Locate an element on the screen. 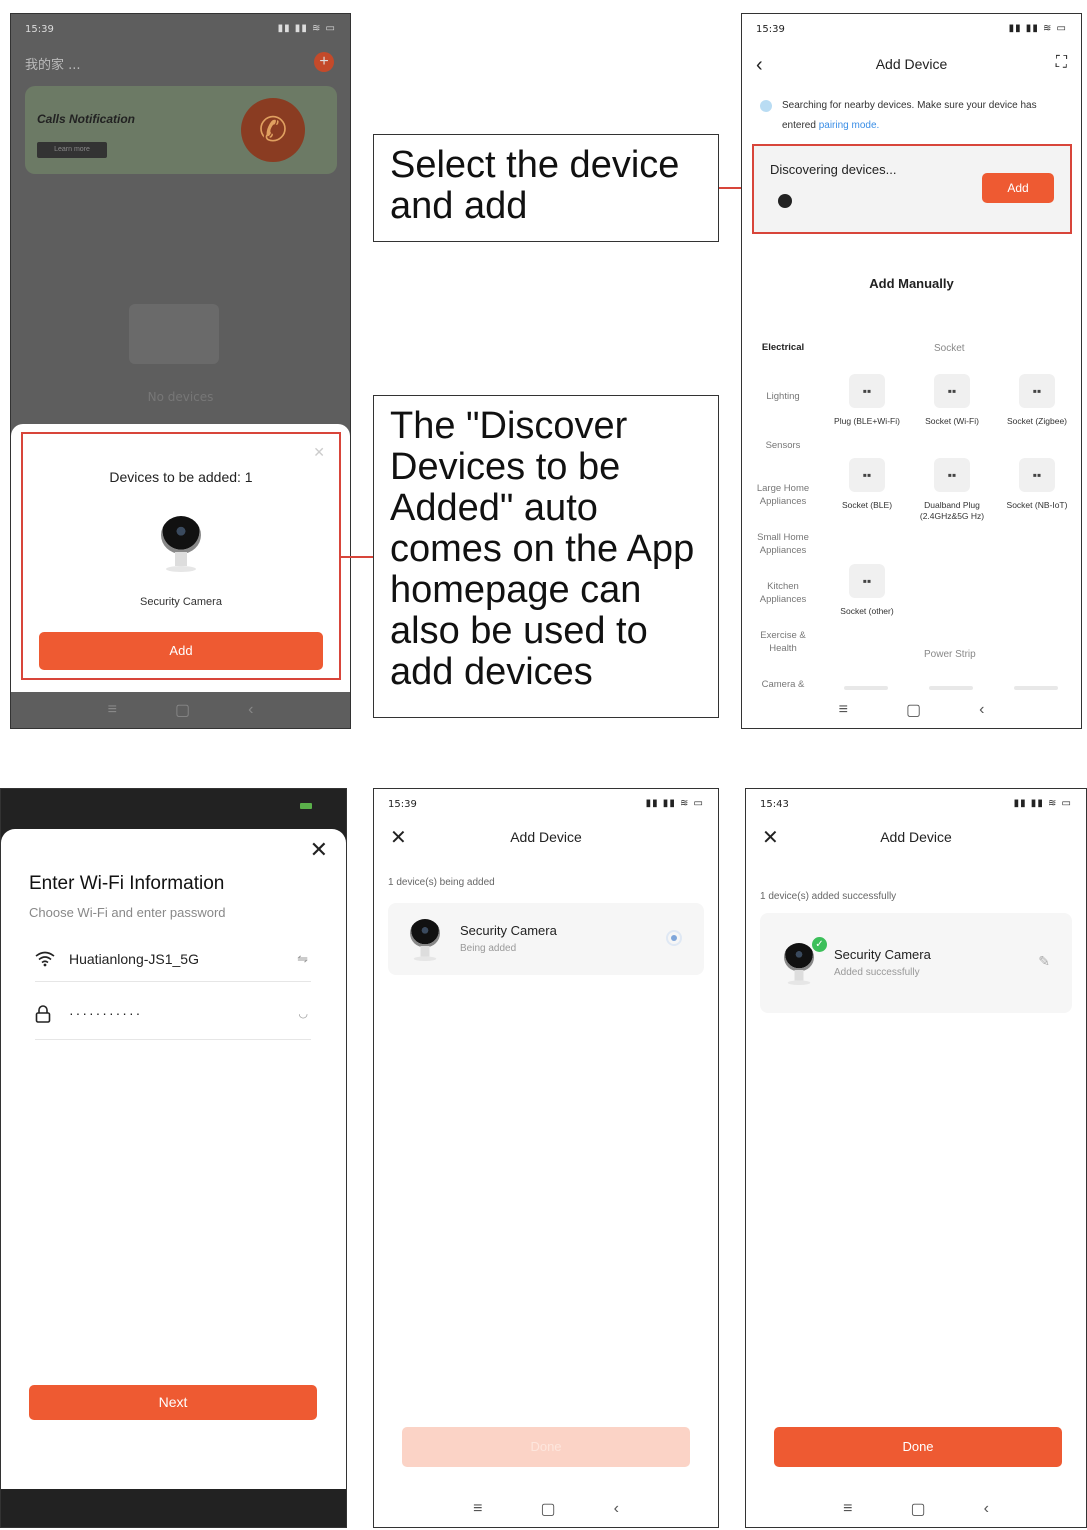 This screenshot has height=1530, width=1087. phone-call-icon: ✆ is located at coordinates (273, 130).